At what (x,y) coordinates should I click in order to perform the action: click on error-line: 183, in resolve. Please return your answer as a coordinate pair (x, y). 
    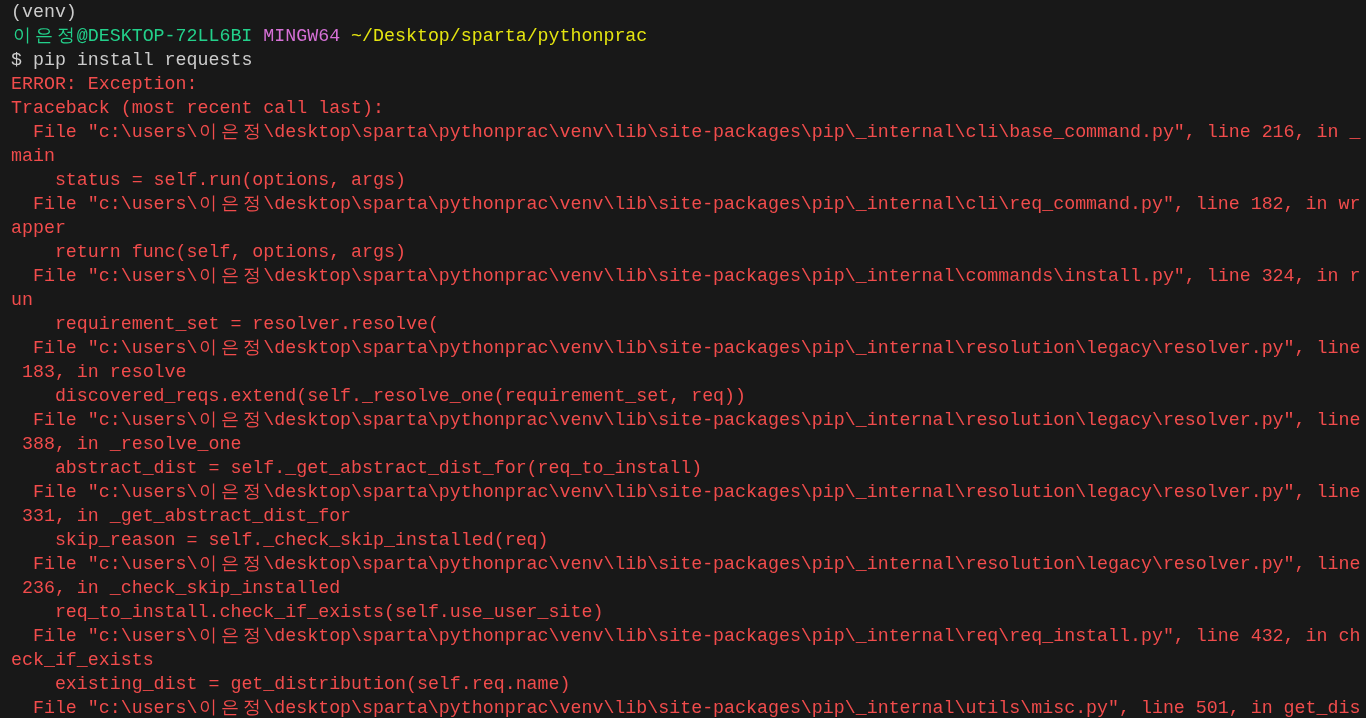
    Looking at the image, I should click on (104, 372).